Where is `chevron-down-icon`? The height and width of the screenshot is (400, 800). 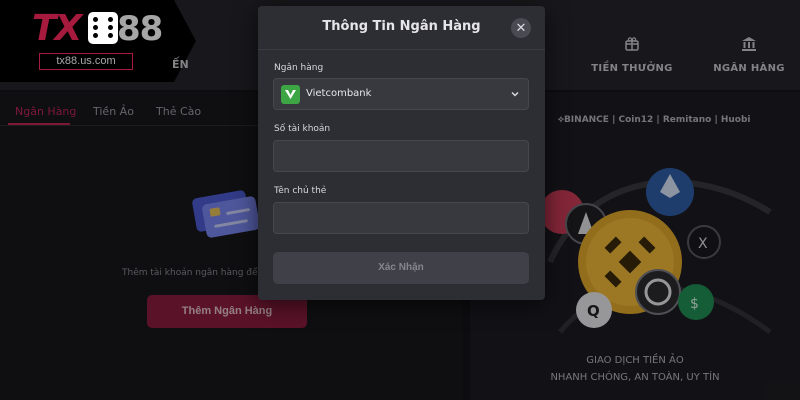
chevron-down-icon is located at coordinates (515, 94).